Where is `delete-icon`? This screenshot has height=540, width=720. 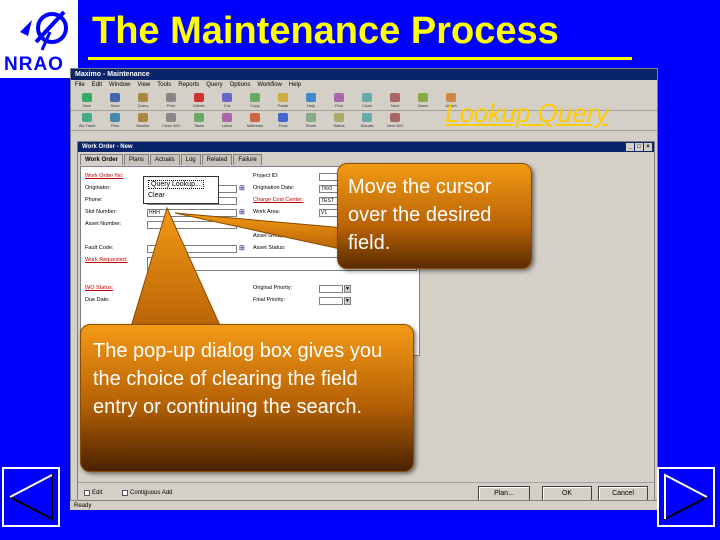 delete-icon is located at coordinates (199, 97).